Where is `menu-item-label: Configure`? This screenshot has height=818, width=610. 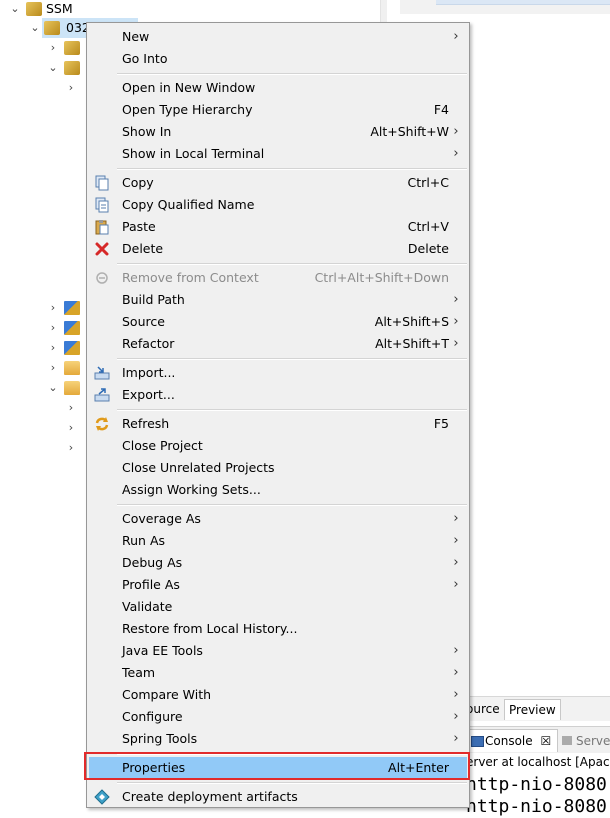 menu-item-label: Configure is located at coordinates (152, 716).